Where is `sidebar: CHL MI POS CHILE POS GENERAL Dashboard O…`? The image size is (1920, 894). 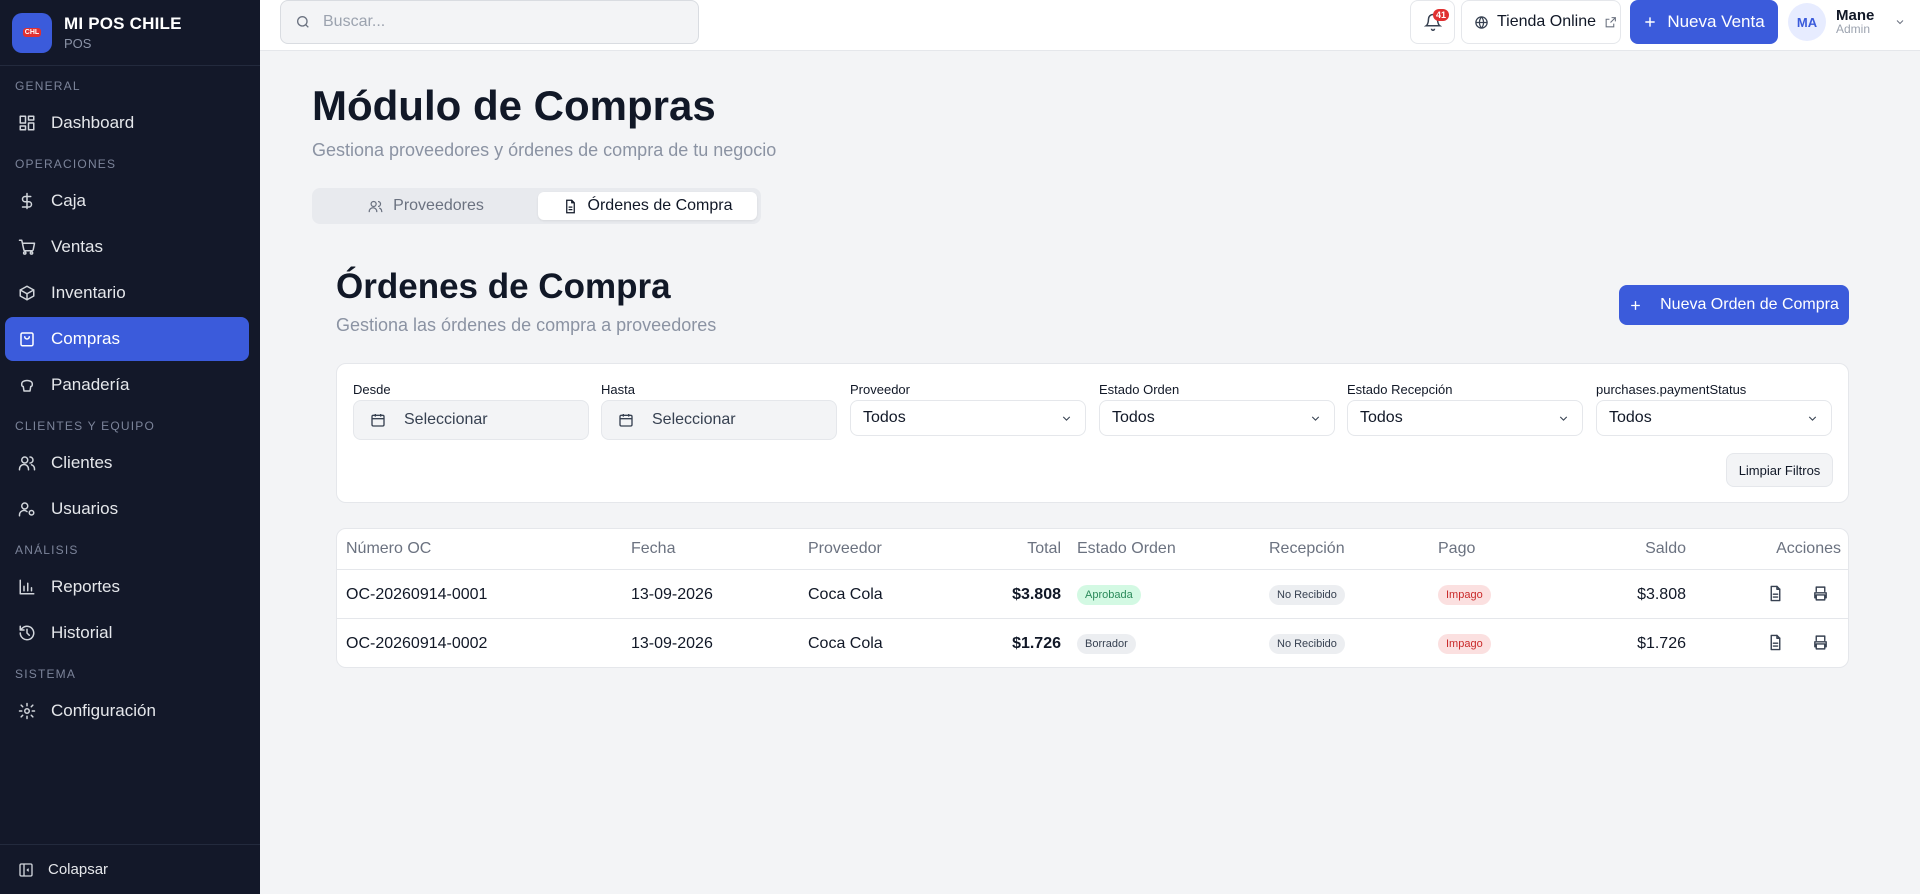
sidebar: CHL MI POS CHILE POS GENERAL Dashboard O… is located at coordinates (130, 447).